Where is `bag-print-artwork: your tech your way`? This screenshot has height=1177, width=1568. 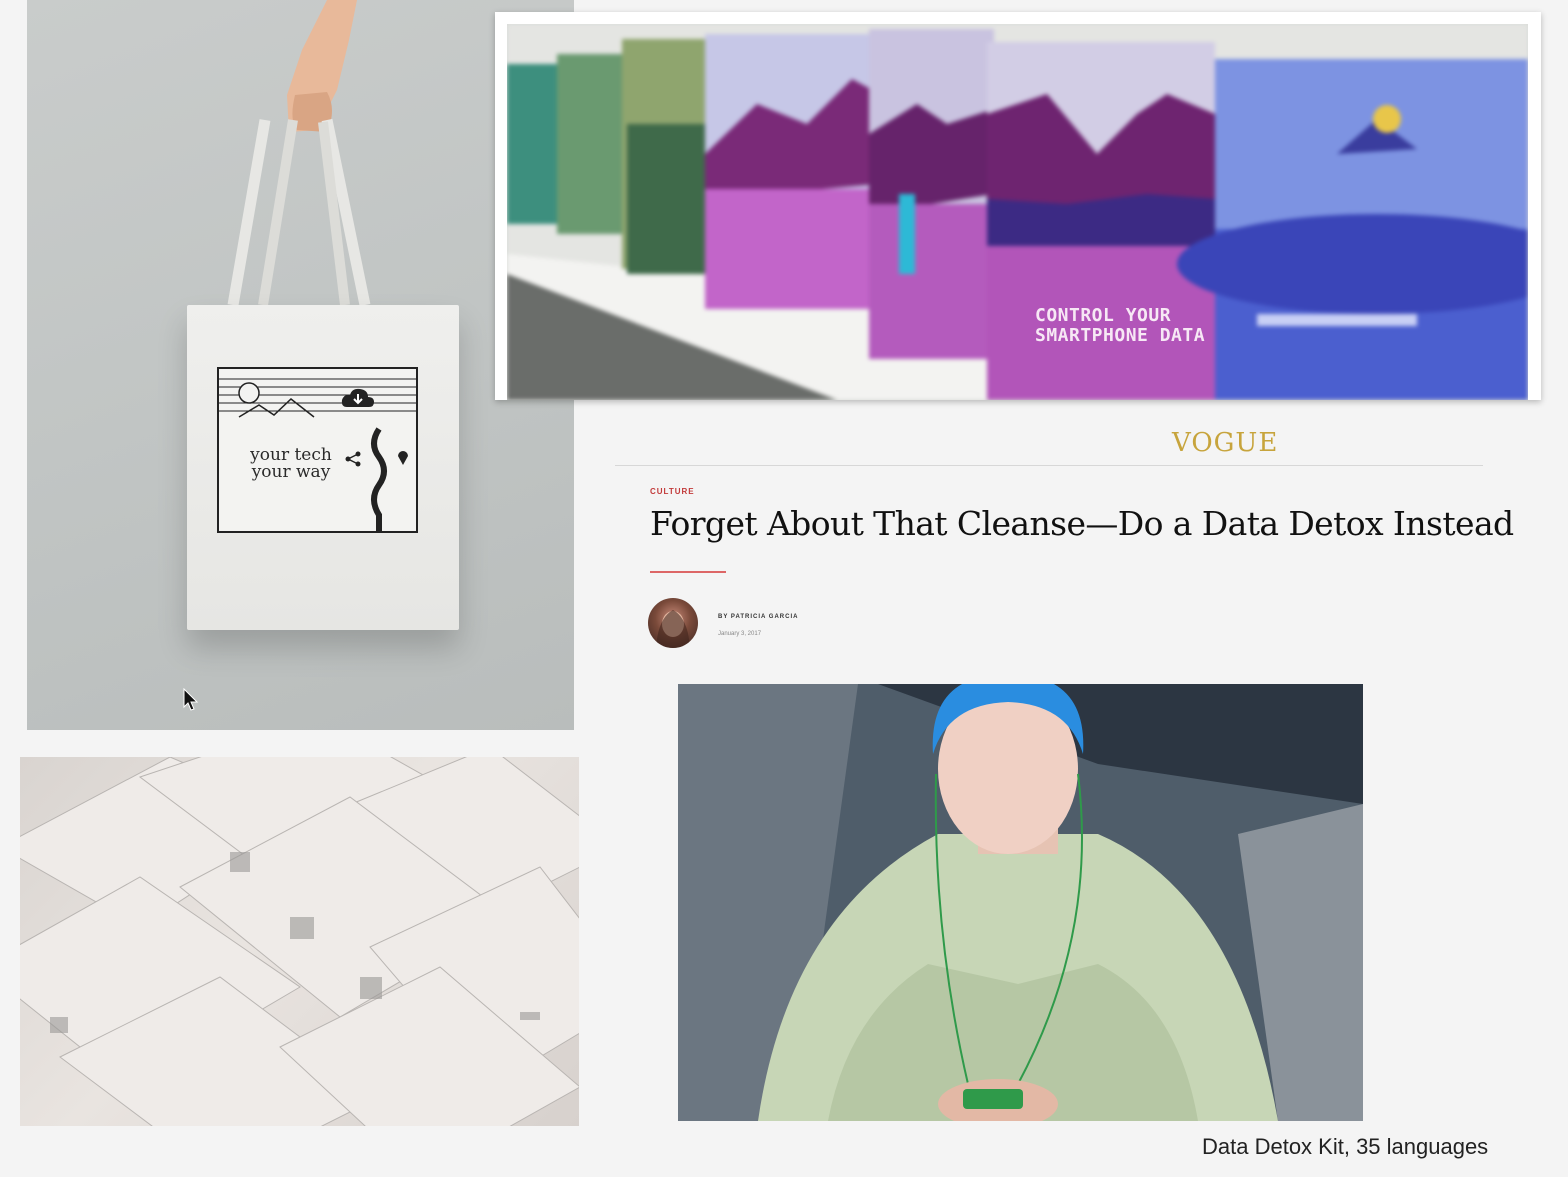 bag-print-artwork: your tech your way is located at coordinates (317, 450).